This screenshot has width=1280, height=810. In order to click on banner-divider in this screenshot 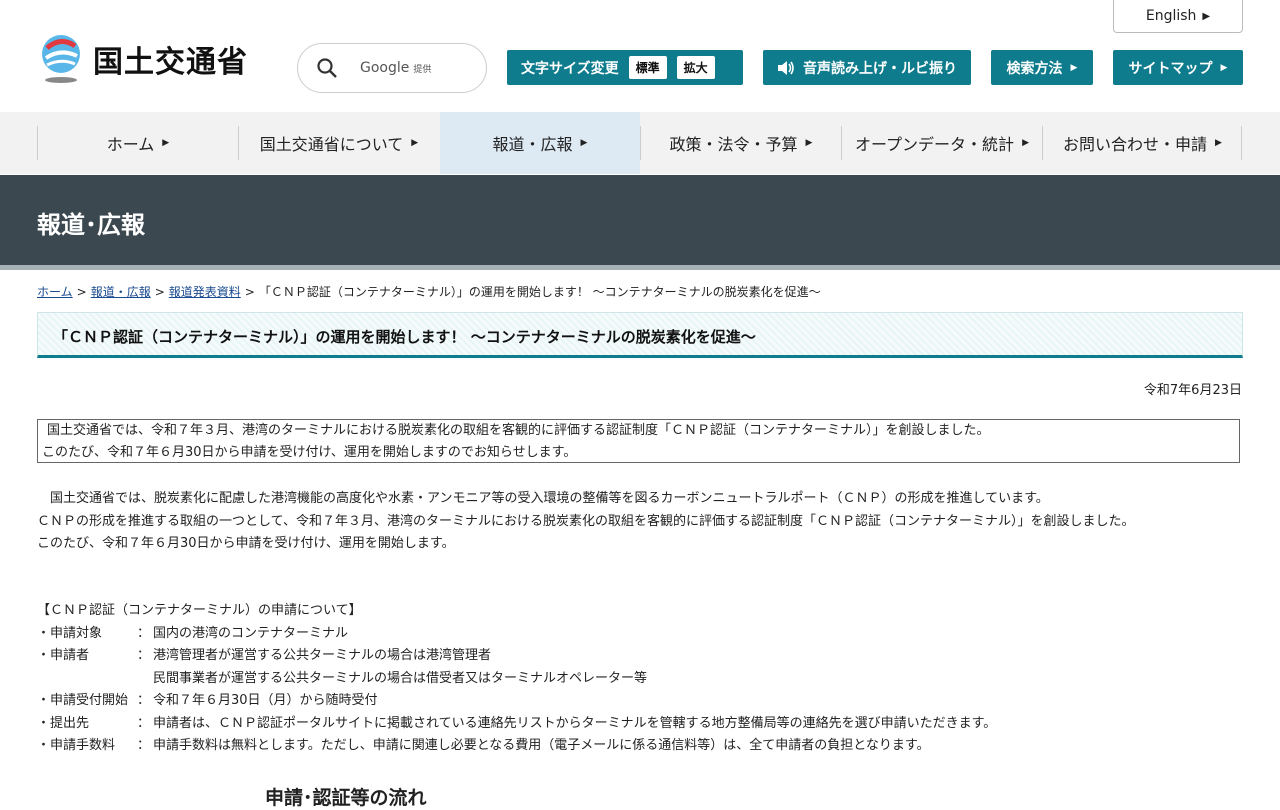, I will do `click(640, 267)`.